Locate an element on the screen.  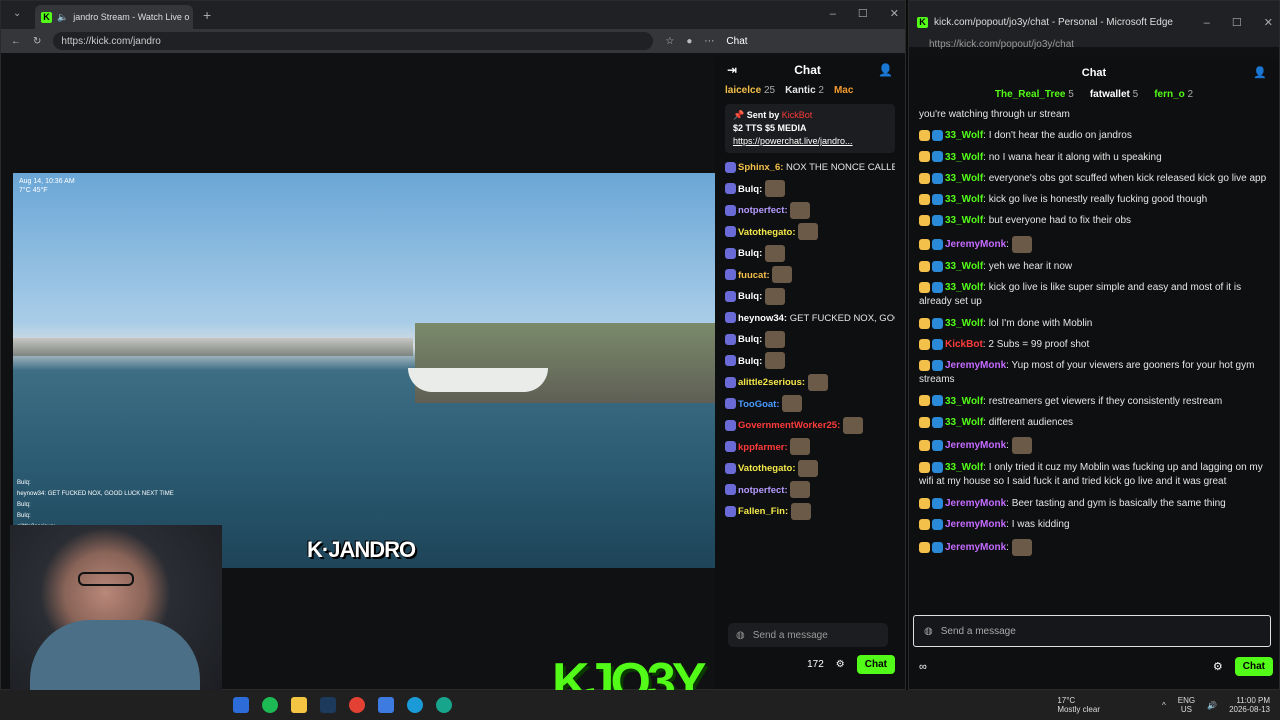
gifter-name: Mac is located at coordinates (843, 90).